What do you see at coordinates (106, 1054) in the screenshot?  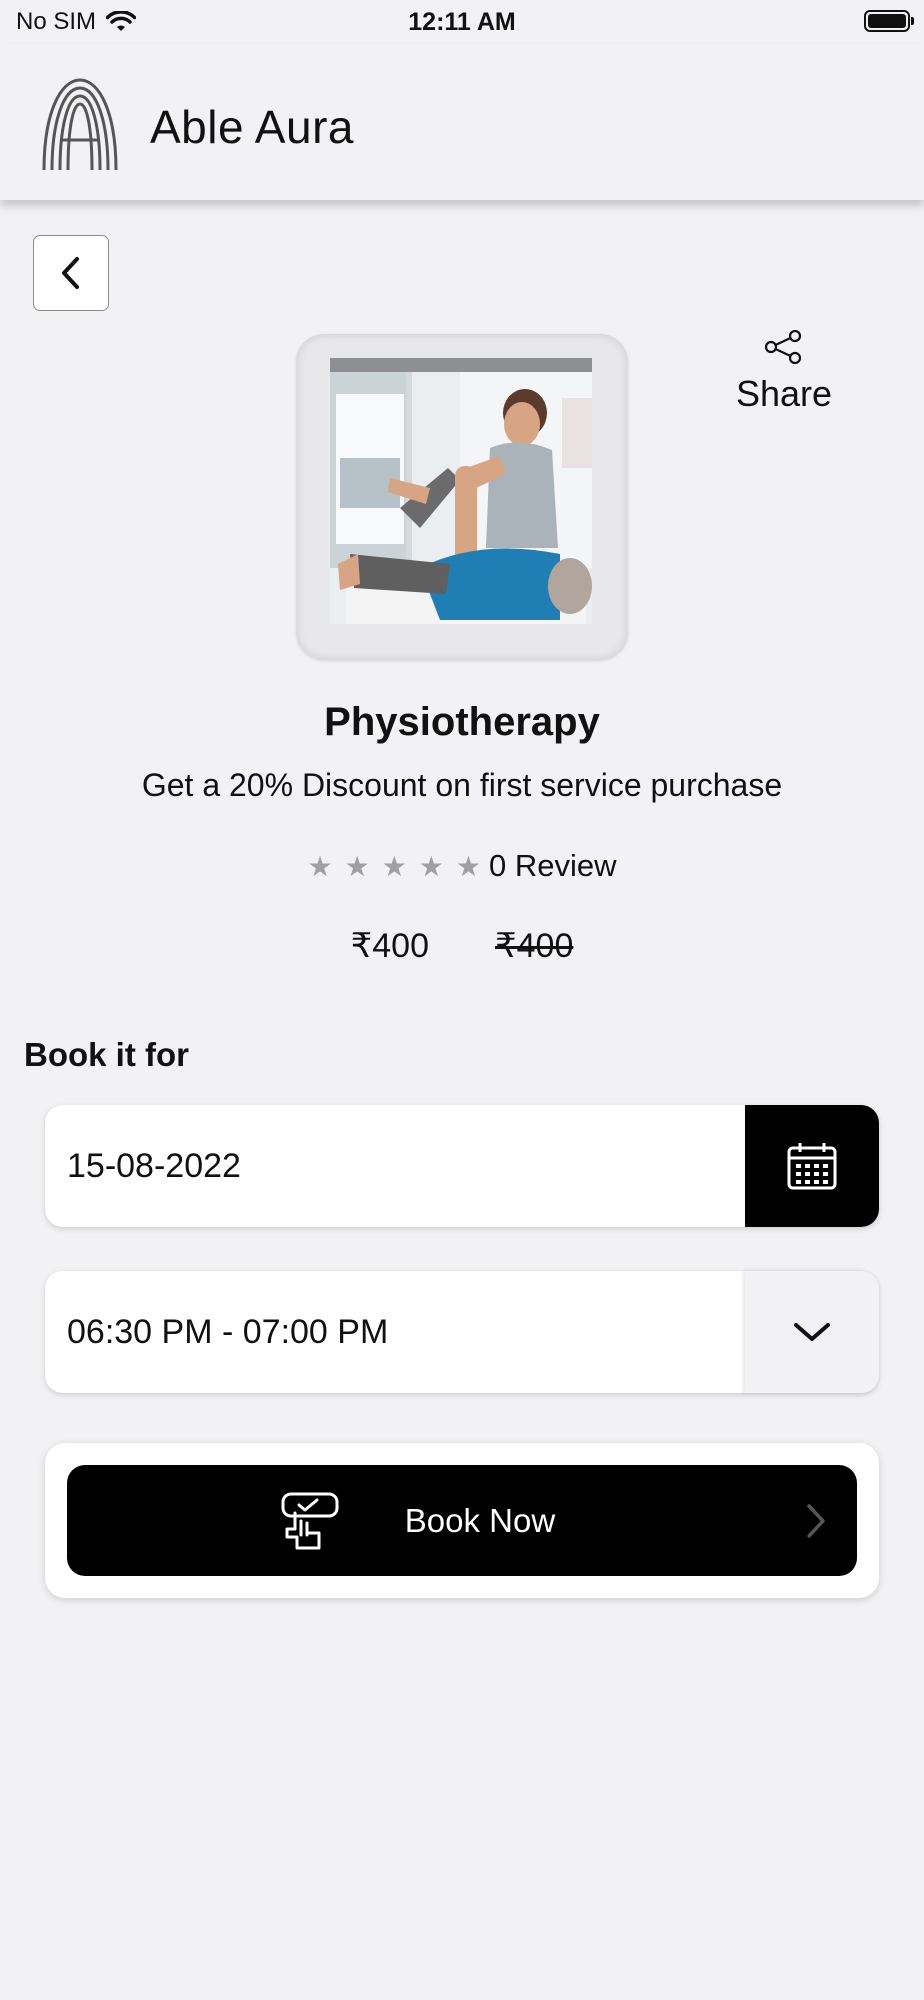 I see `book-it-for-label: Book it for` at bounding box center [106, 1054].